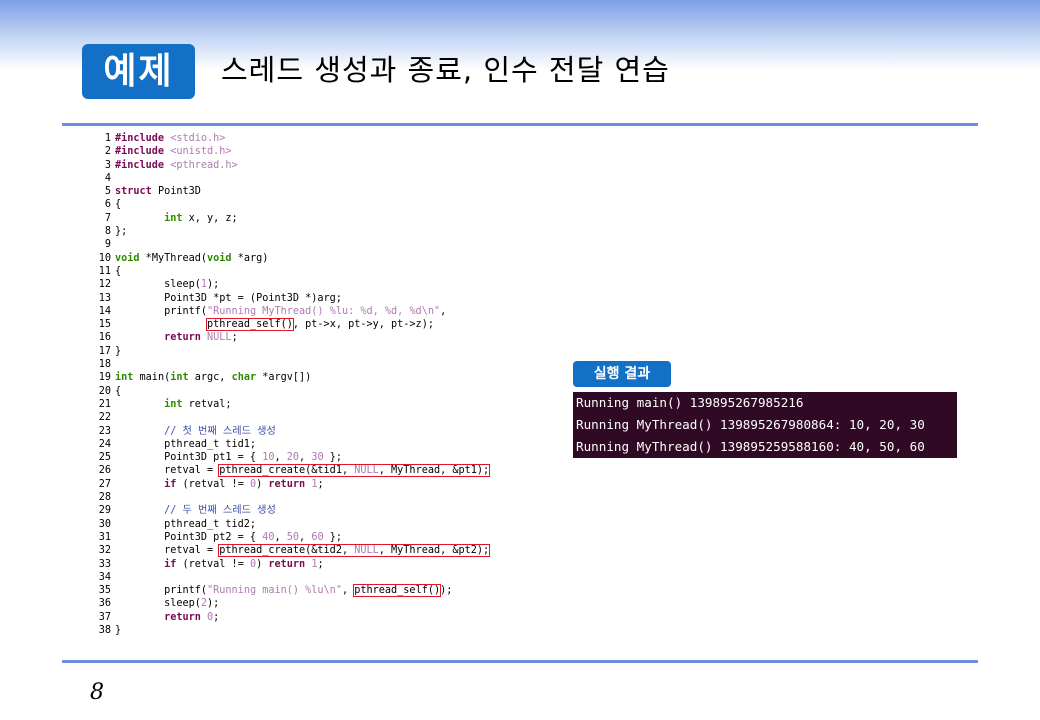 This screenshot has height=720, width=1040. What do you see at coordinates (104, 311) in the screenshot?
I see `line-number: 14` at bounding box center [104, 311].